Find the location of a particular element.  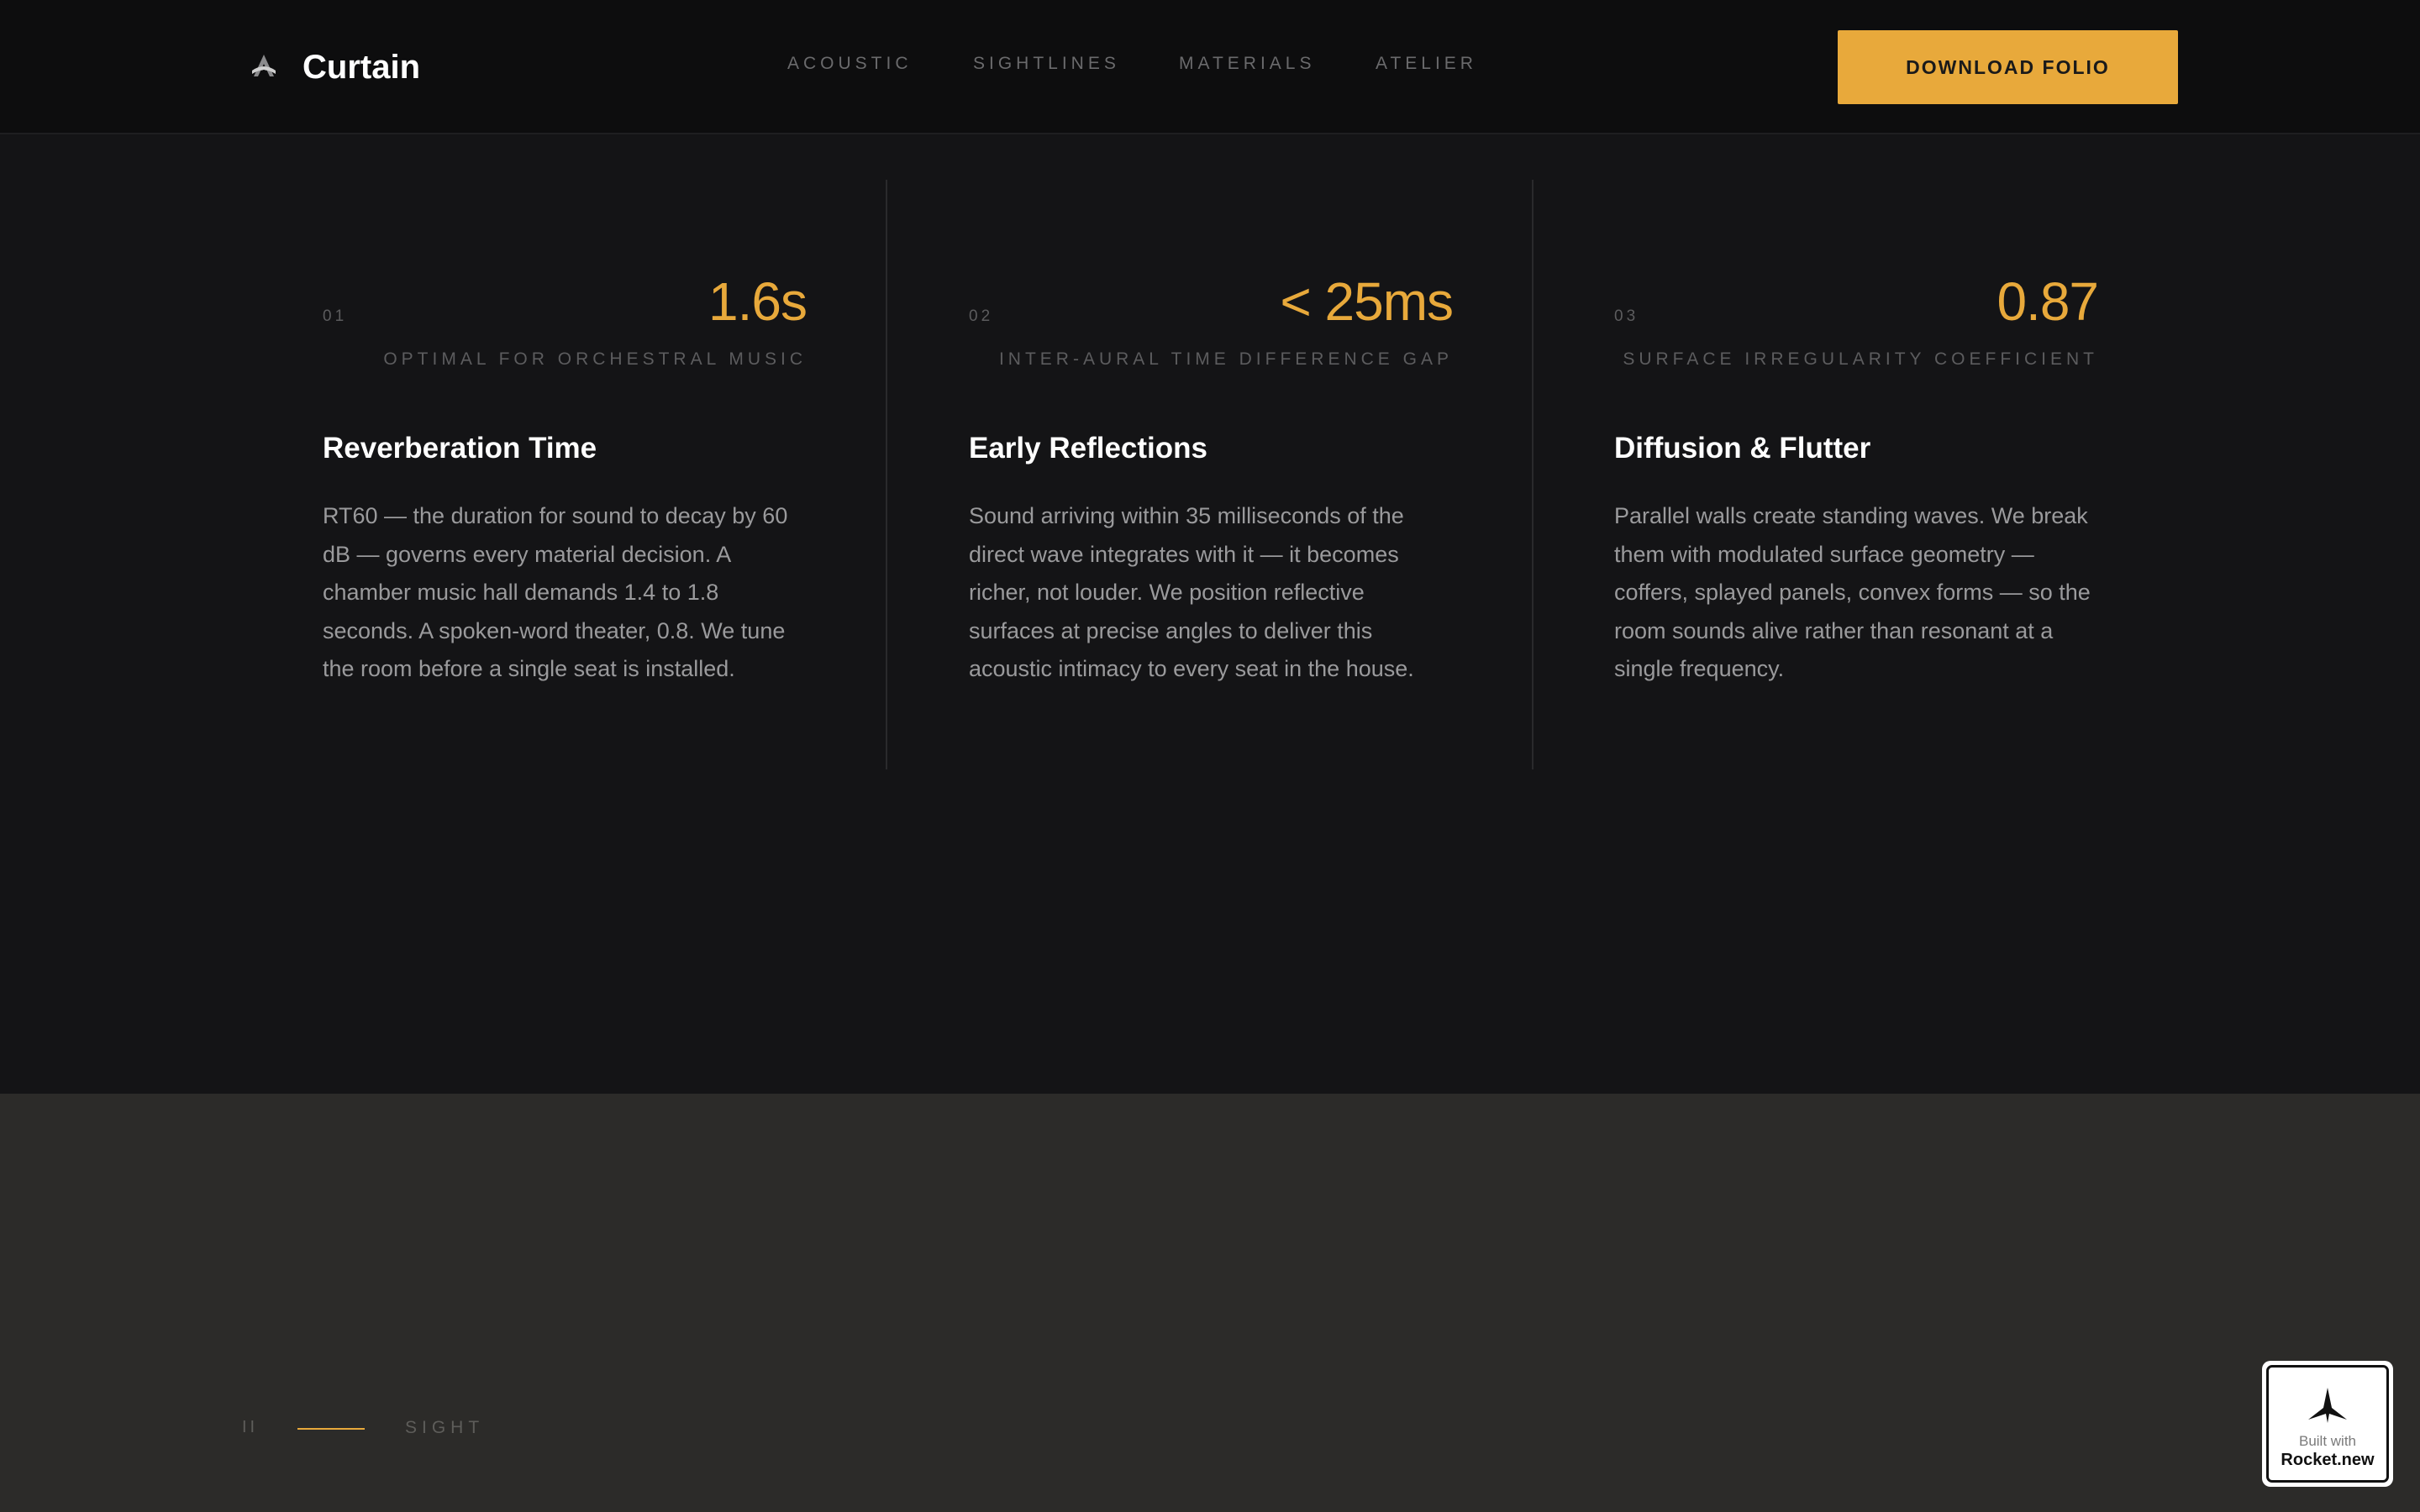

metric-title: Early Reflections is located at coordinates (1088, 448).